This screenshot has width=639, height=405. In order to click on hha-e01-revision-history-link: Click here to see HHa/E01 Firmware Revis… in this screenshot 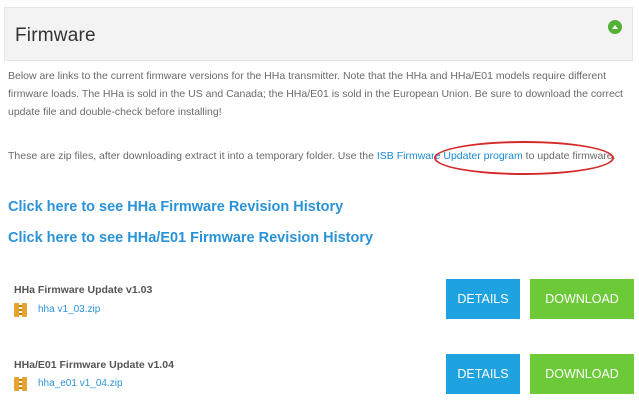, I will do `click(190, 238)`.